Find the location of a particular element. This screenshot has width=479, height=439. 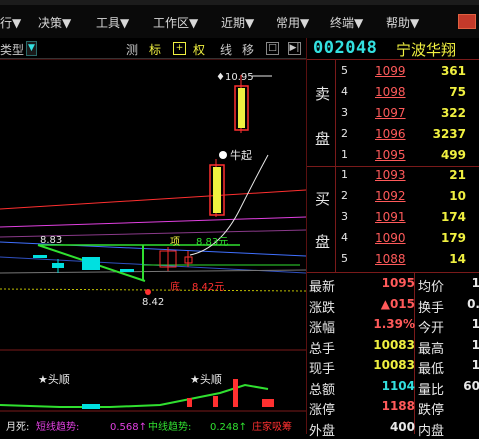

menu-item: 近期▼ is located at coordinates (237, 22).